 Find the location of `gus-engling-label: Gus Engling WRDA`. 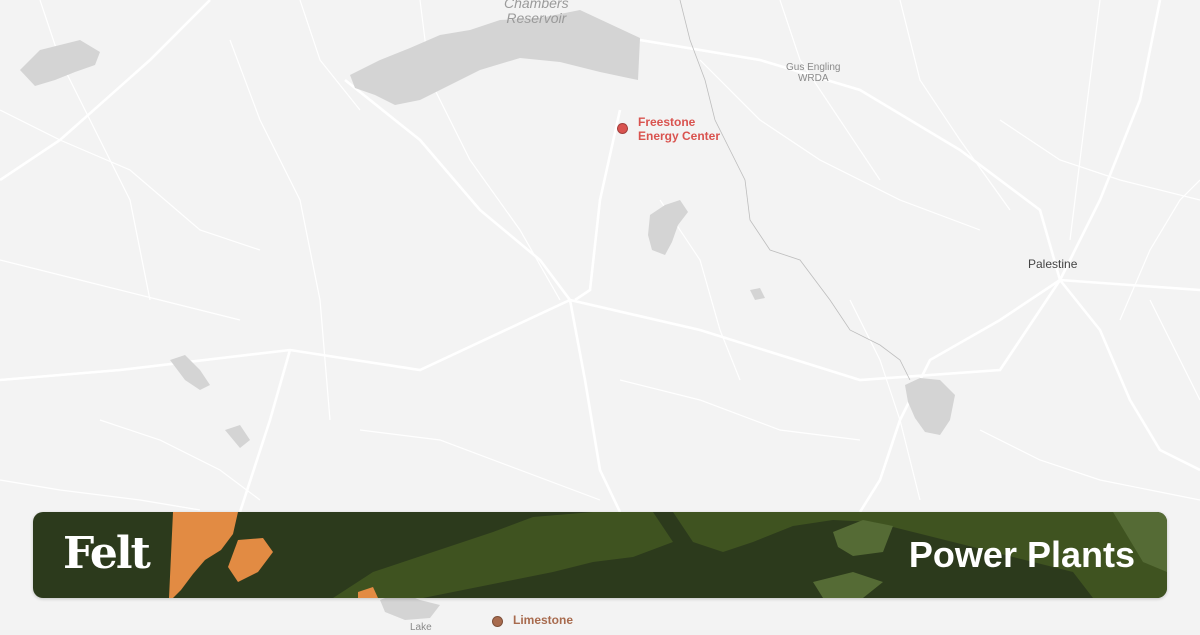

gus-engling-label: Gus Engling WRDA is located at coordinates (813, 73).